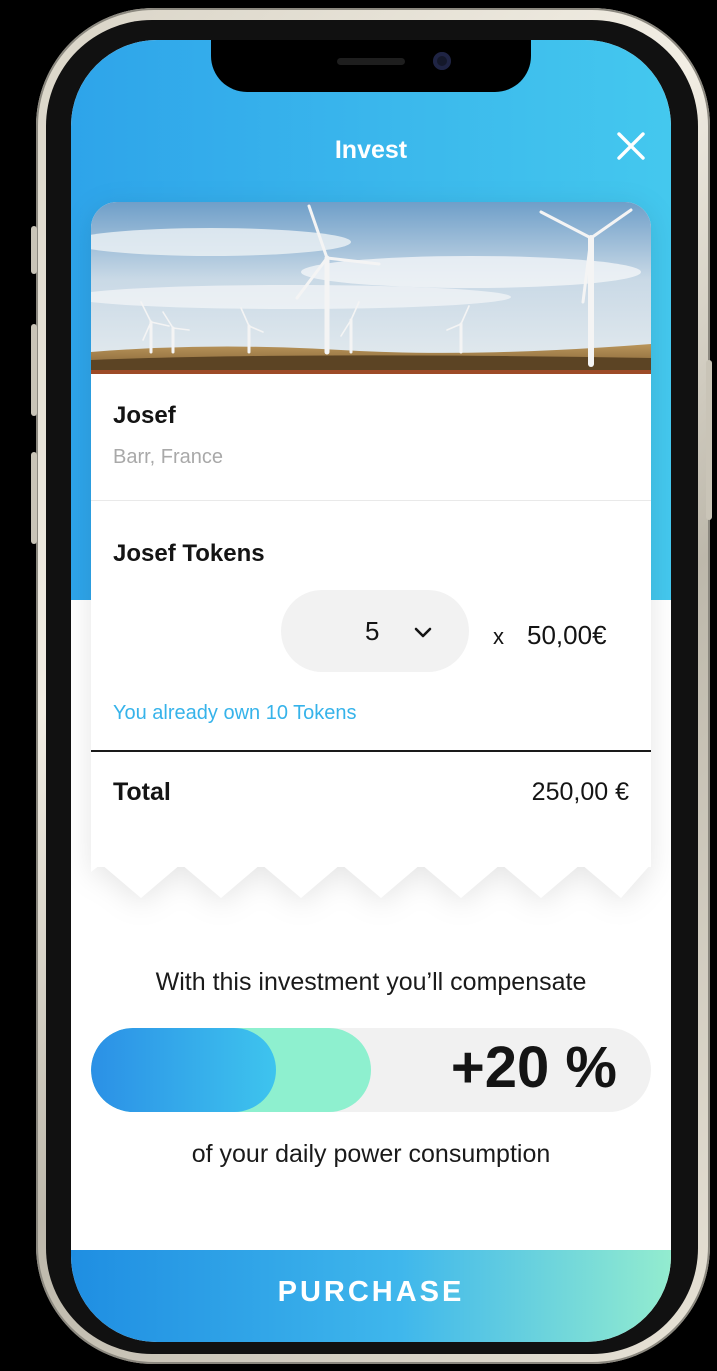 The width and height of the screenshot is (717, 1371). Describe the element at coordinates (580, 792) in the screenshot. I see `total-value: 250,00 €` at that location.